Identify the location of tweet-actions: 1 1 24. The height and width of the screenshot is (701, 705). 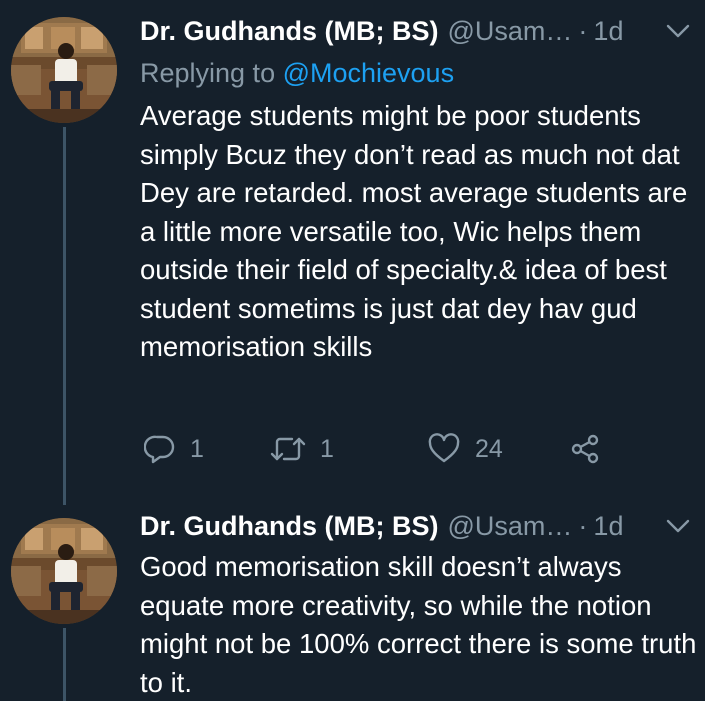
(375, 449).